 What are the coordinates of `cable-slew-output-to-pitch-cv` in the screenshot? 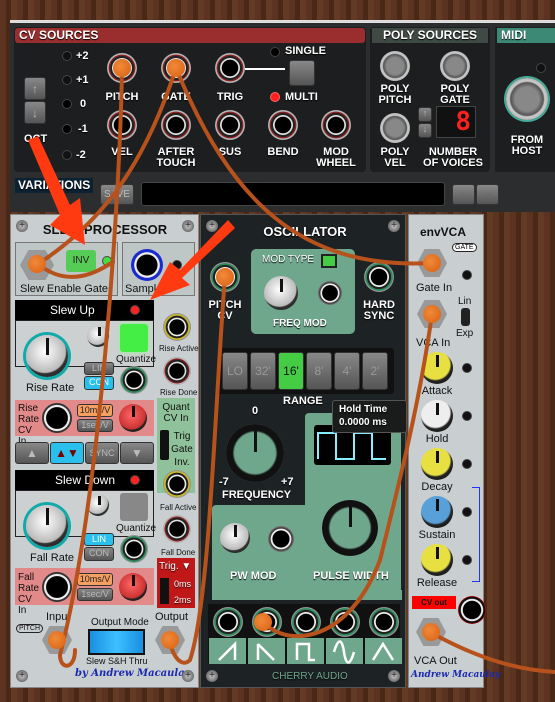 It's located at (197, 470).